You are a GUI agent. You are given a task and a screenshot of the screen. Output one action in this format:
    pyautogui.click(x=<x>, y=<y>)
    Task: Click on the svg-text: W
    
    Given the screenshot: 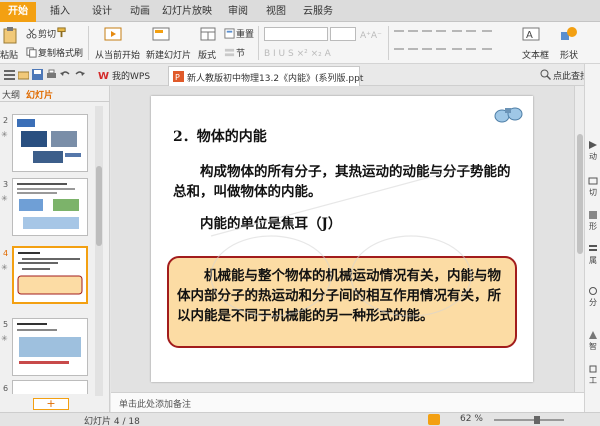 What is the action you would take?
    pyautogui.click(x=103, y=75)
    